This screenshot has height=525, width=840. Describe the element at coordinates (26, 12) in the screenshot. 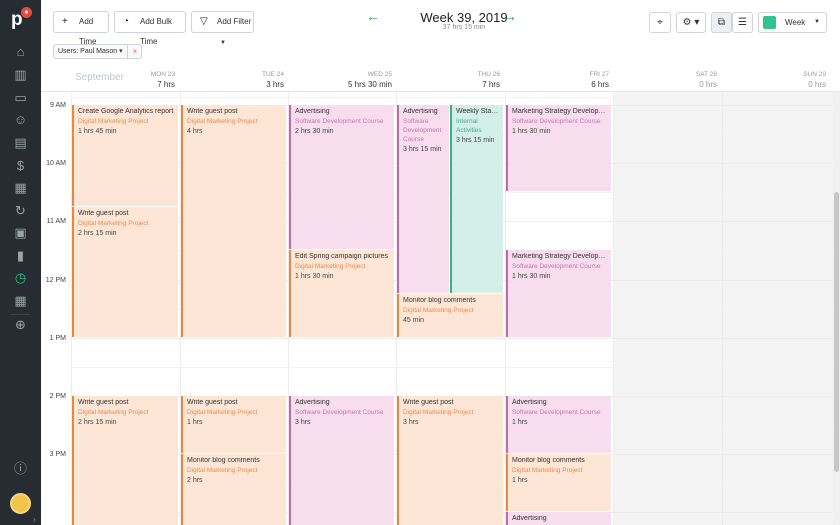

I see `notification-badge-icon: ●` at that location.